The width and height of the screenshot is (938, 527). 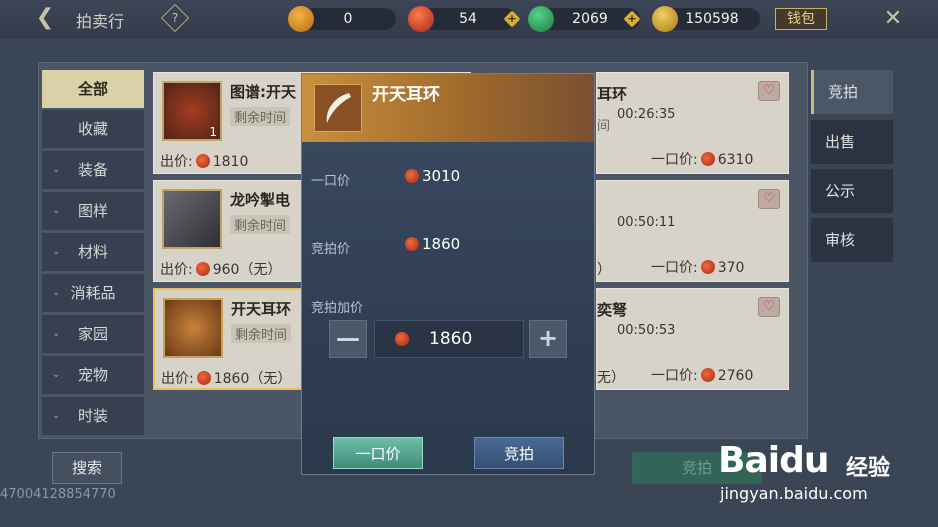 What do you see at coordinates (338, 108) in the screenshot?
I see `earring-icon` at bounding box center [338, 108].